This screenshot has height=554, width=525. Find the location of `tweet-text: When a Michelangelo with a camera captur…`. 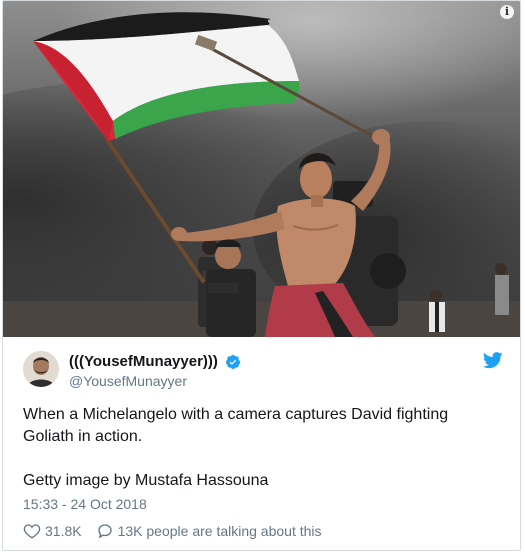

tweet-text: When a Michelangelo with a camera captur… is located at coordinates (258, 448).